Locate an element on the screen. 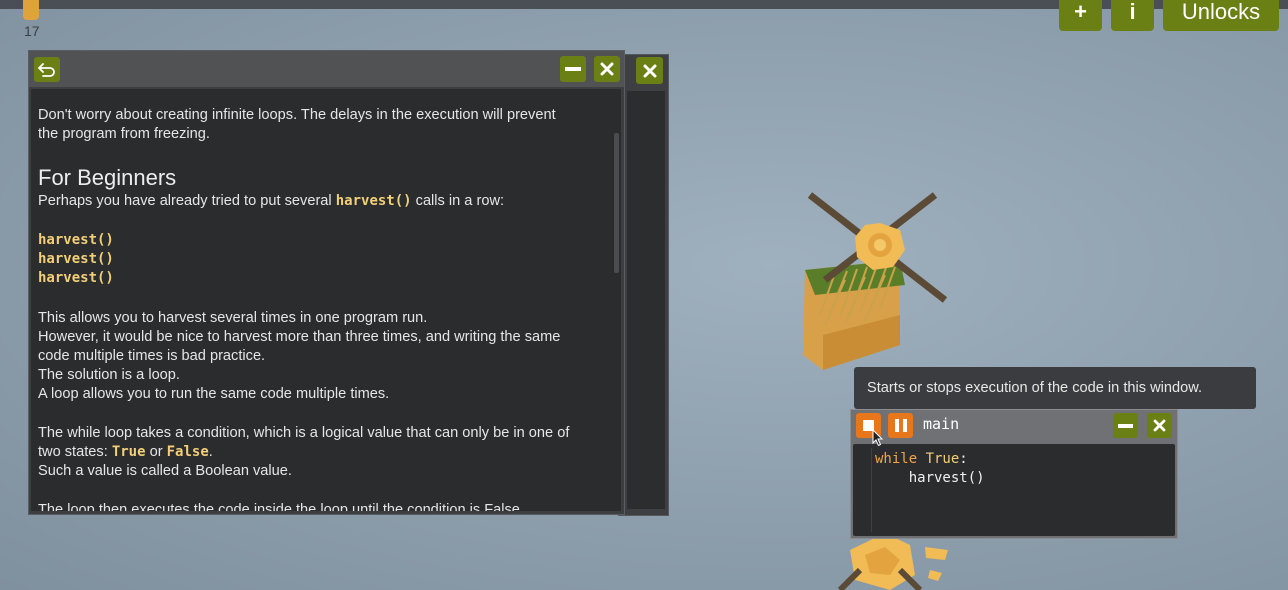 The width and height of the screenshot is (1288, 590). doc-text-span: . is located at coordinates (210, 452).